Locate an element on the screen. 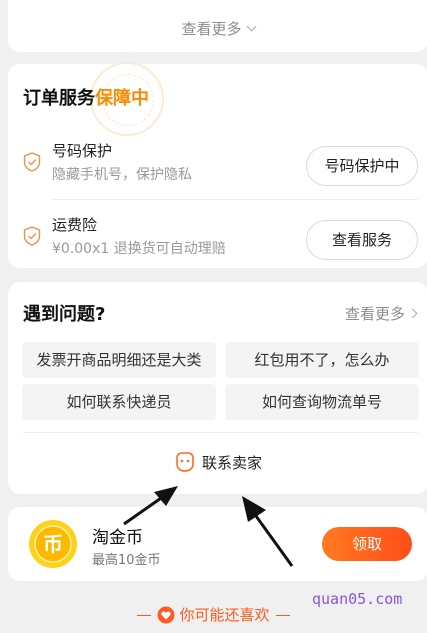 This screenshot has width=427, height=633. heart-icon is located at coordinates (166, 614).